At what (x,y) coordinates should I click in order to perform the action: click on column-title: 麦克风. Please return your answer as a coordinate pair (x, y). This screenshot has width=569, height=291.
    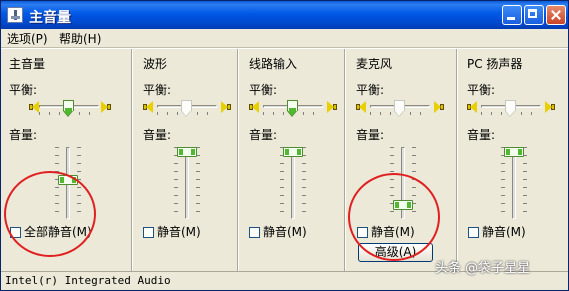
    Looking at the image, I should click on (374, 64).